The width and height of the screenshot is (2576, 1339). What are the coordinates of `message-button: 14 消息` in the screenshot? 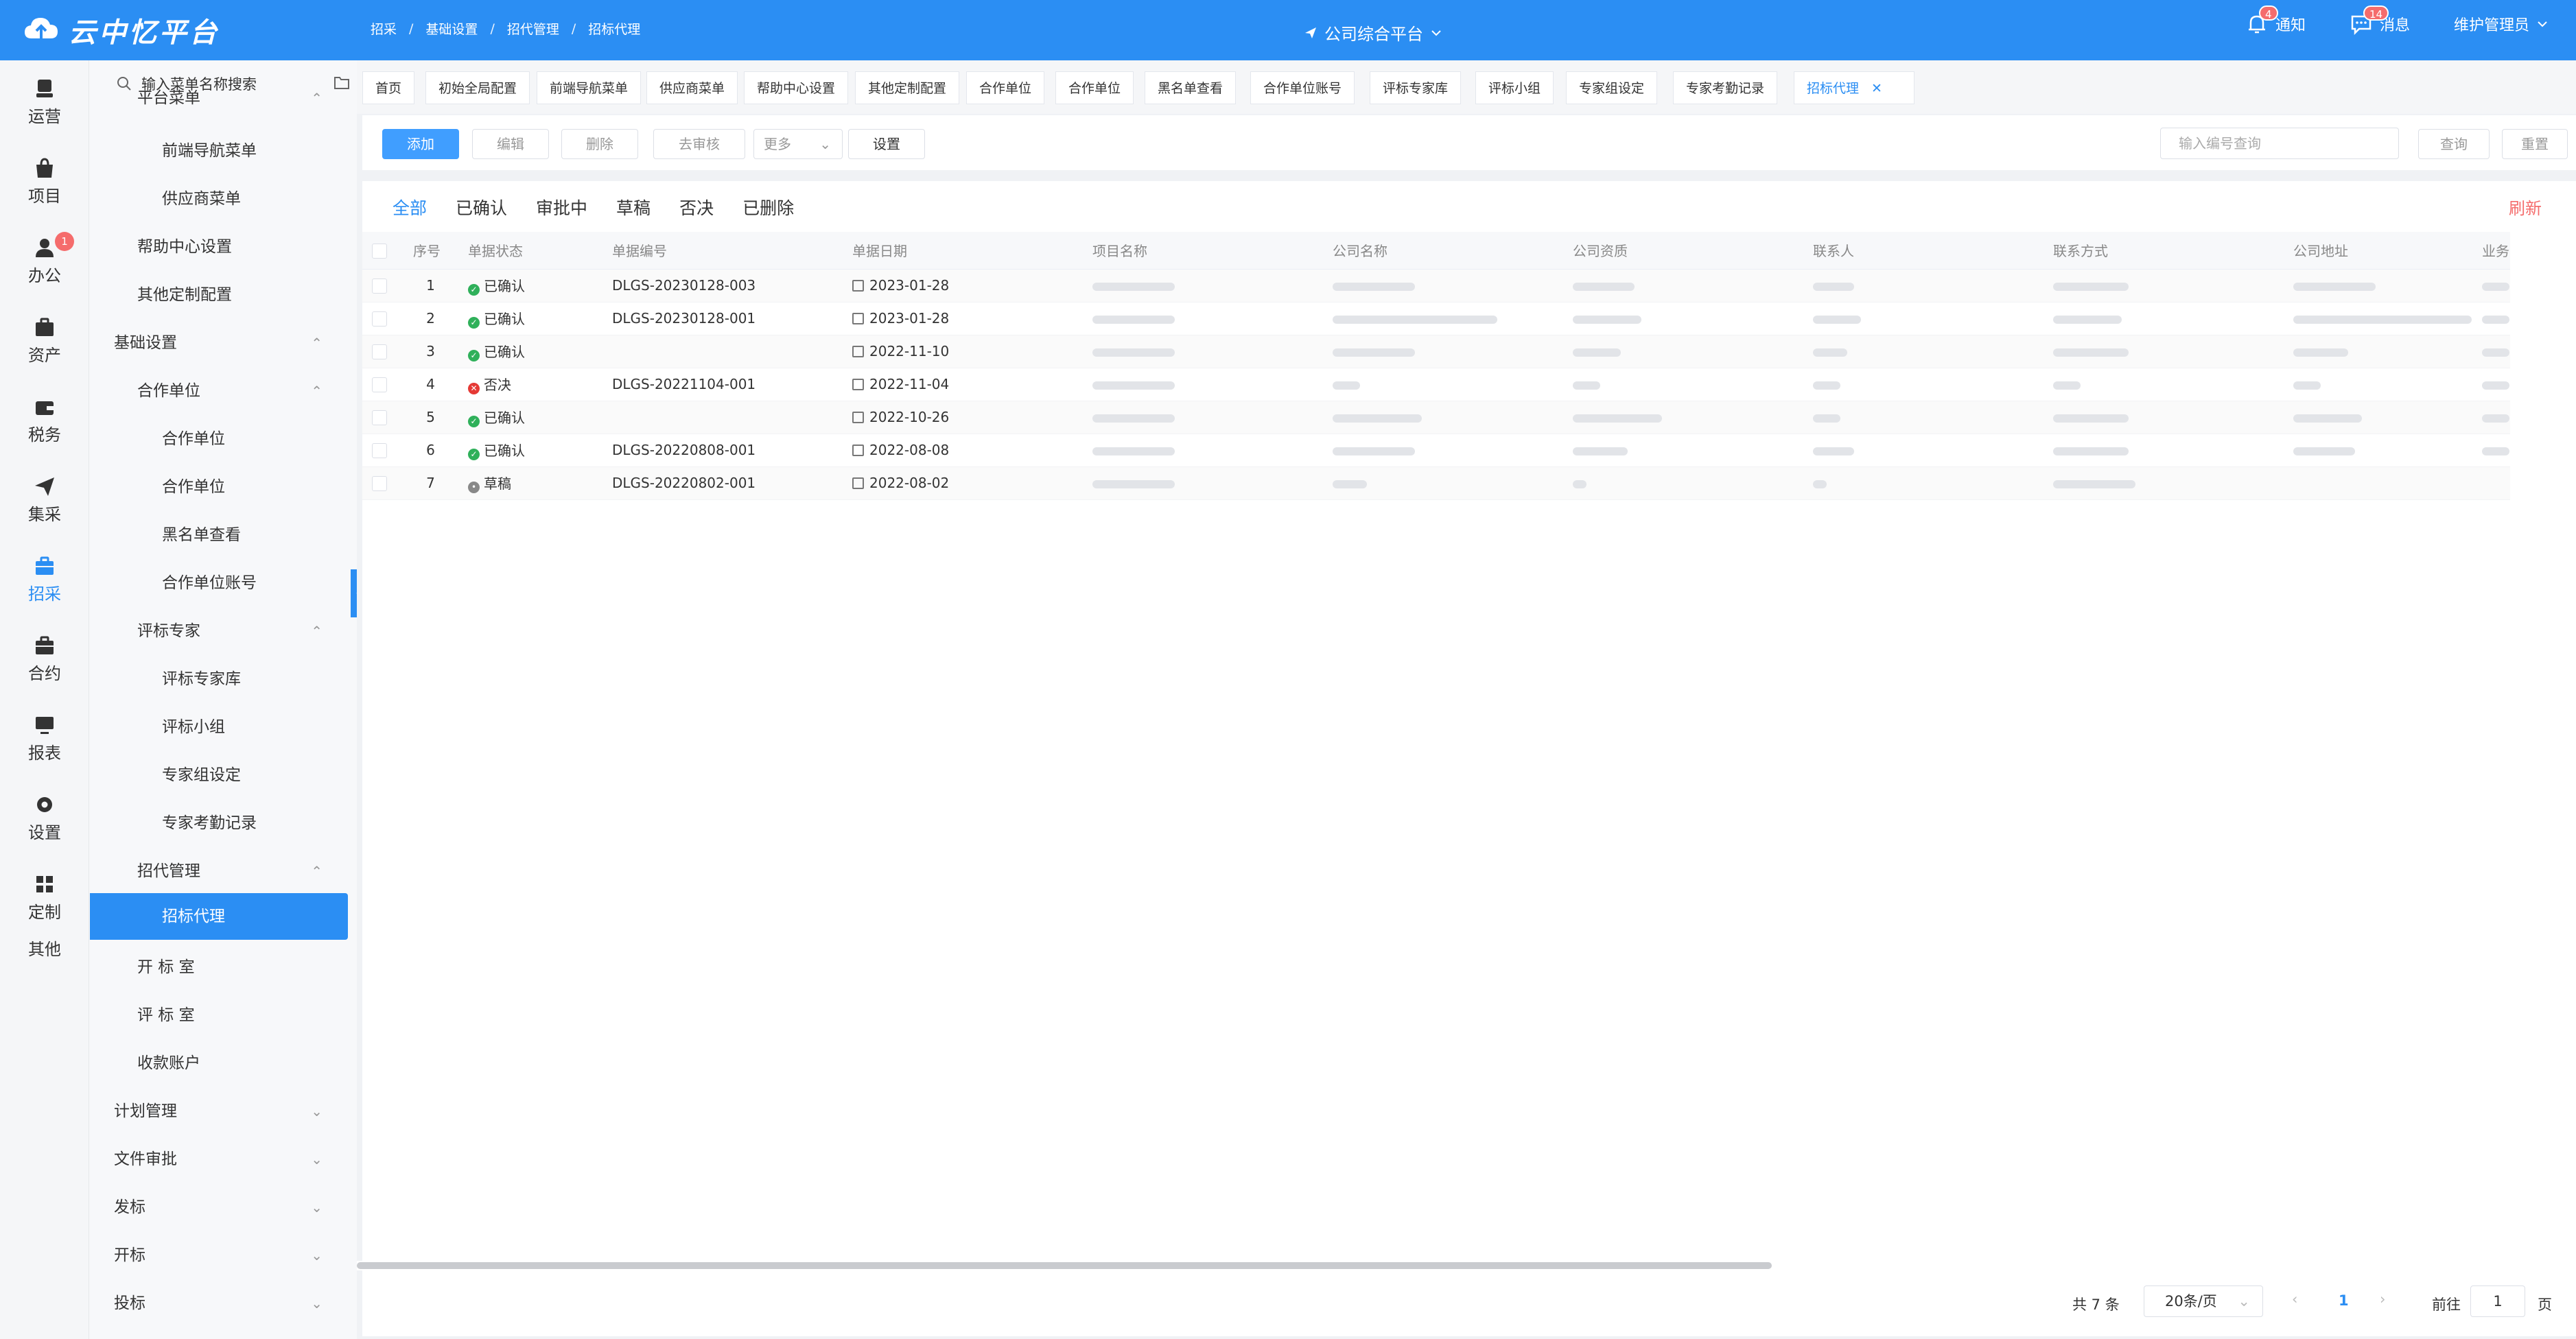 It's located at (2380, 20).